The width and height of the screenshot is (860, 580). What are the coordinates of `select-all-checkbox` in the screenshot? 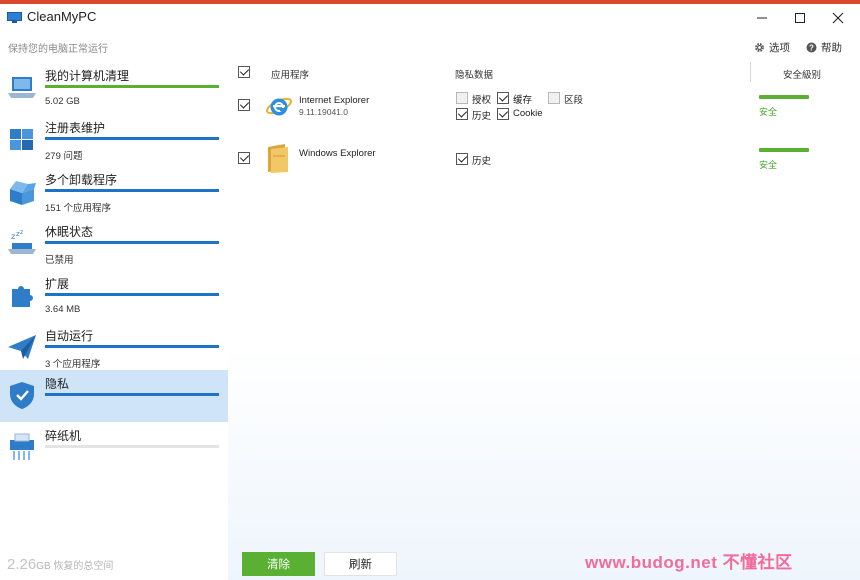 It's located at (244, 72).